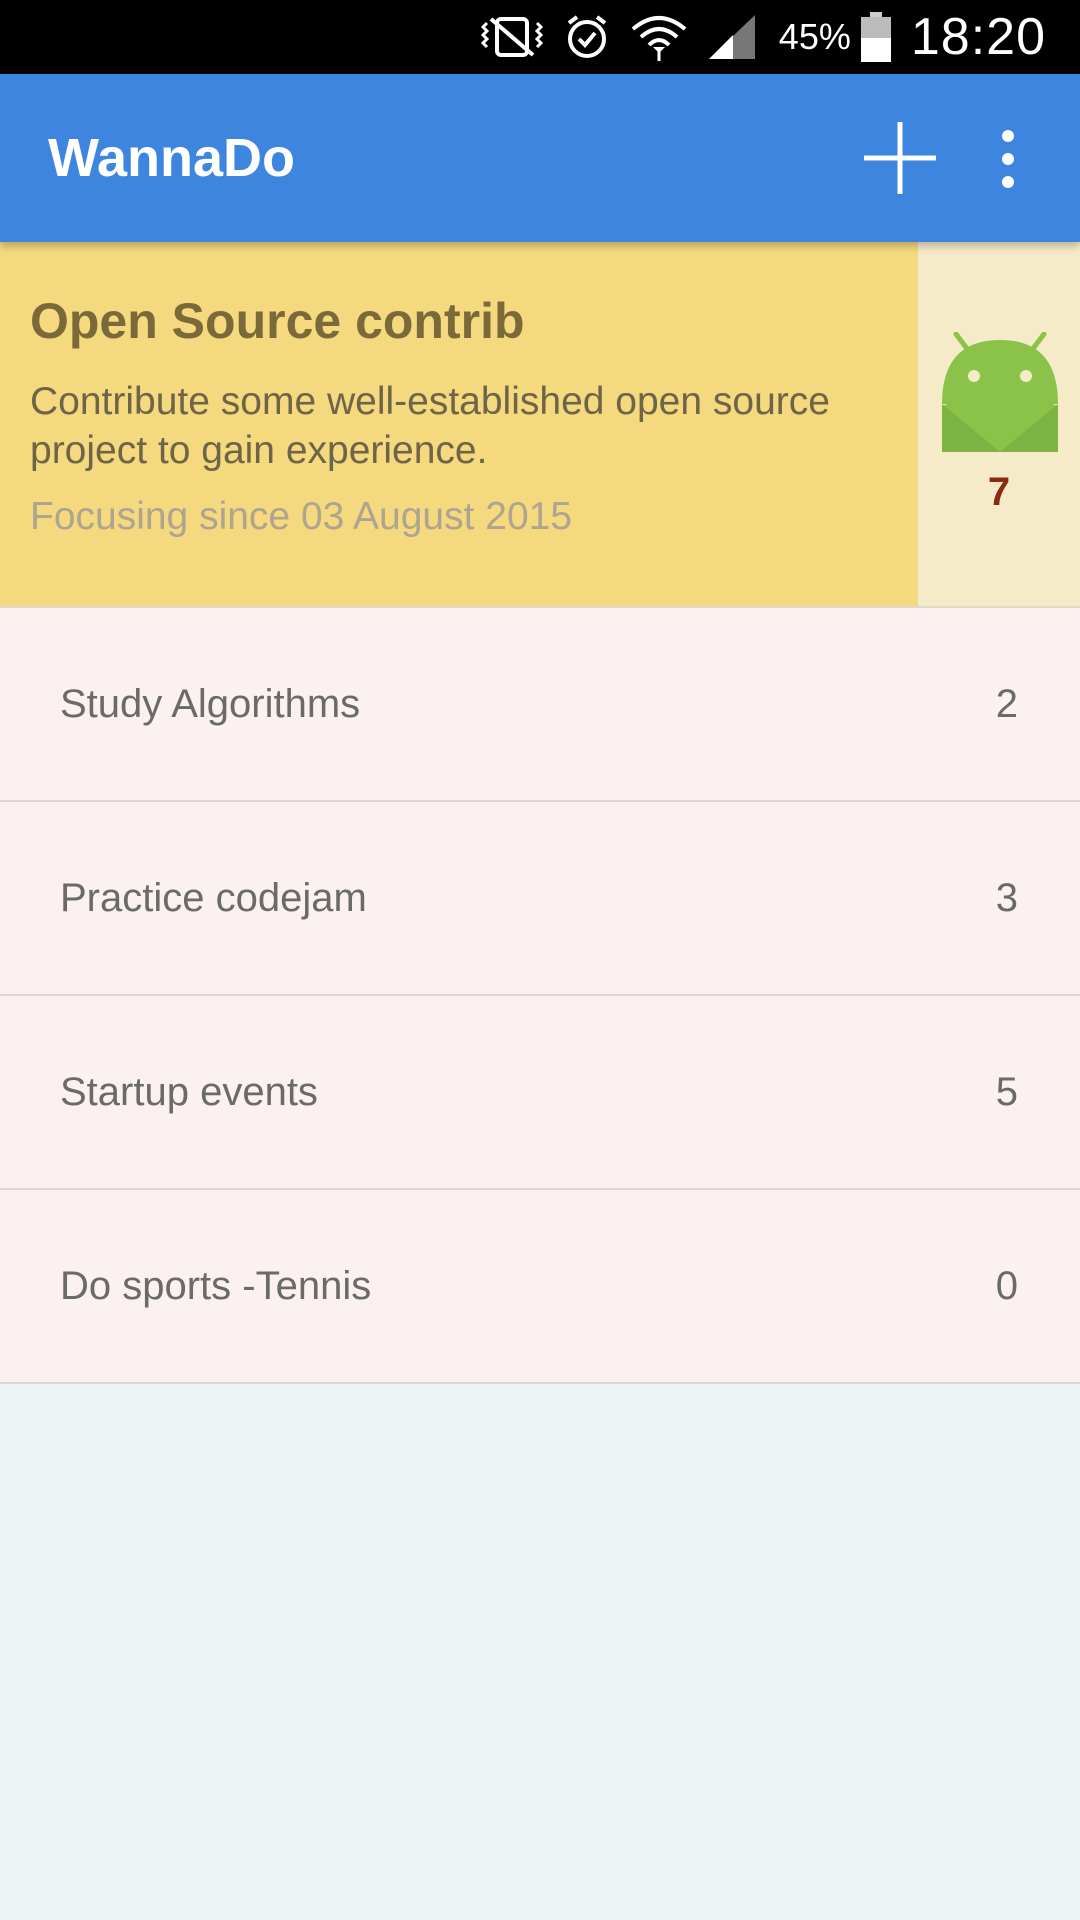 This screenshot has width=1080, height=1920. What do you see at coordinates (875, 37) in the screenshot?
I see `battery-icon` at bounding box center [875, 37].